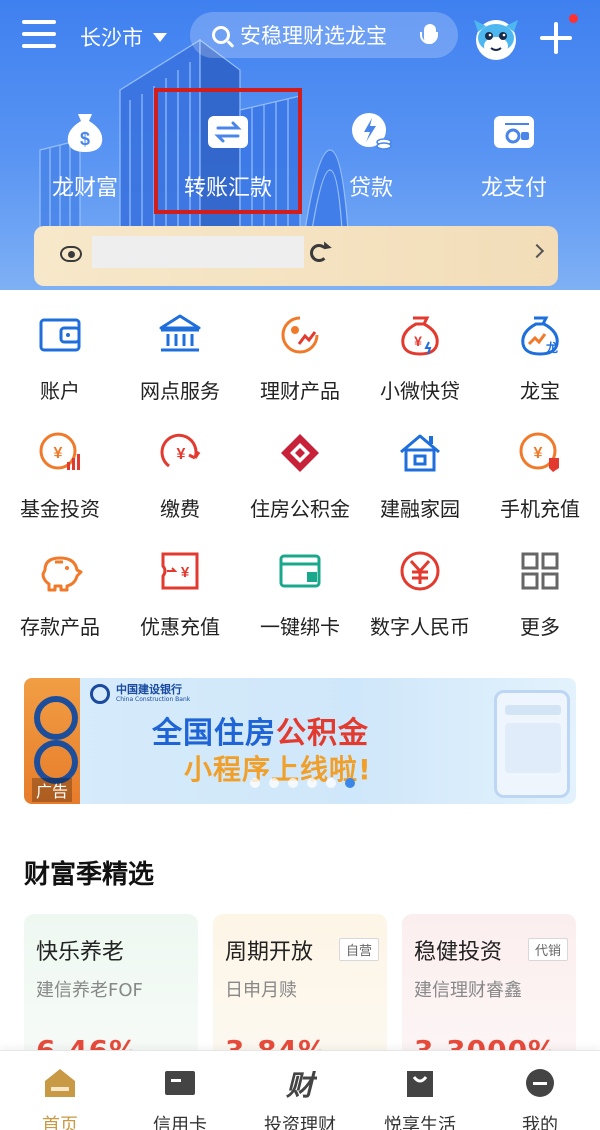 This screenshot has height=1130, width=600. What do you see at coordinates (180, 627) in the screenshot?
I see `service-label: 优惠充值` at bounding box center [180, 627].